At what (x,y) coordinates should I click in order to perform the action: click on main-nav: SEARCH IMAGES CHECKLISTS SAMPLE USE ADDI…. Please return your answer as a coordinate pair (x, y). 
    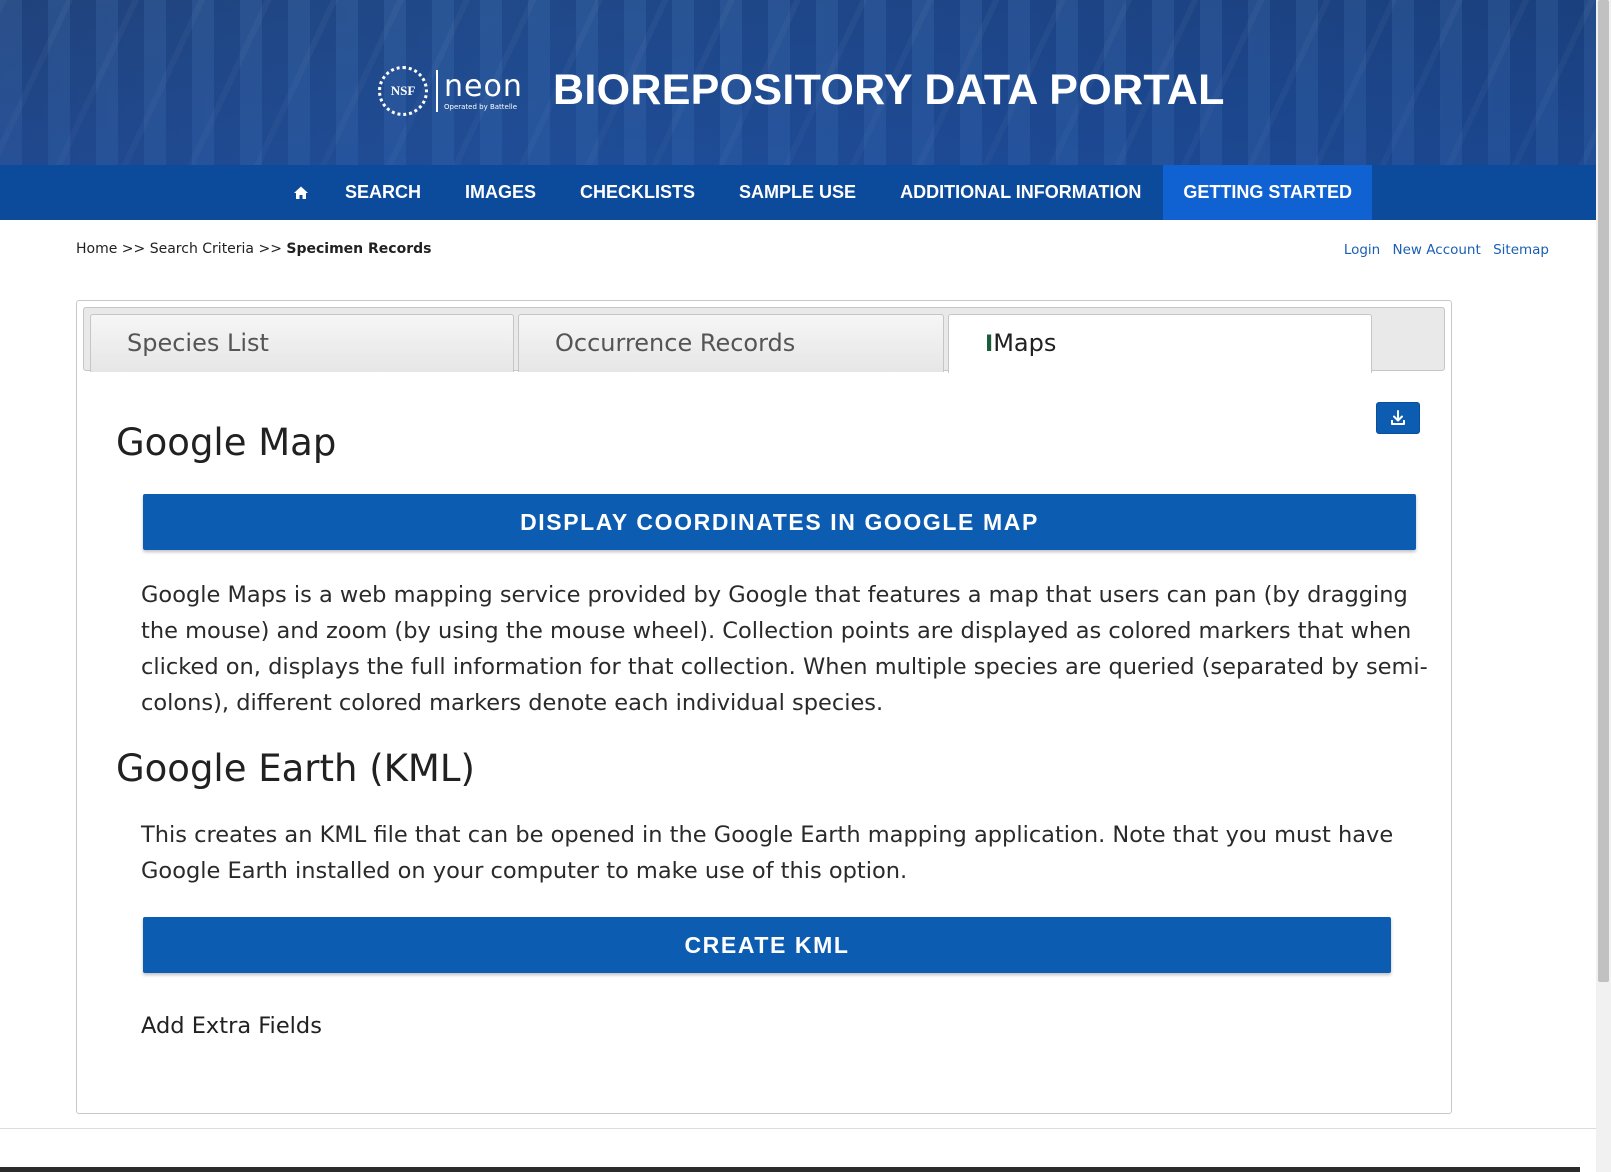
    Looking at the image, I should click on (798, 192).